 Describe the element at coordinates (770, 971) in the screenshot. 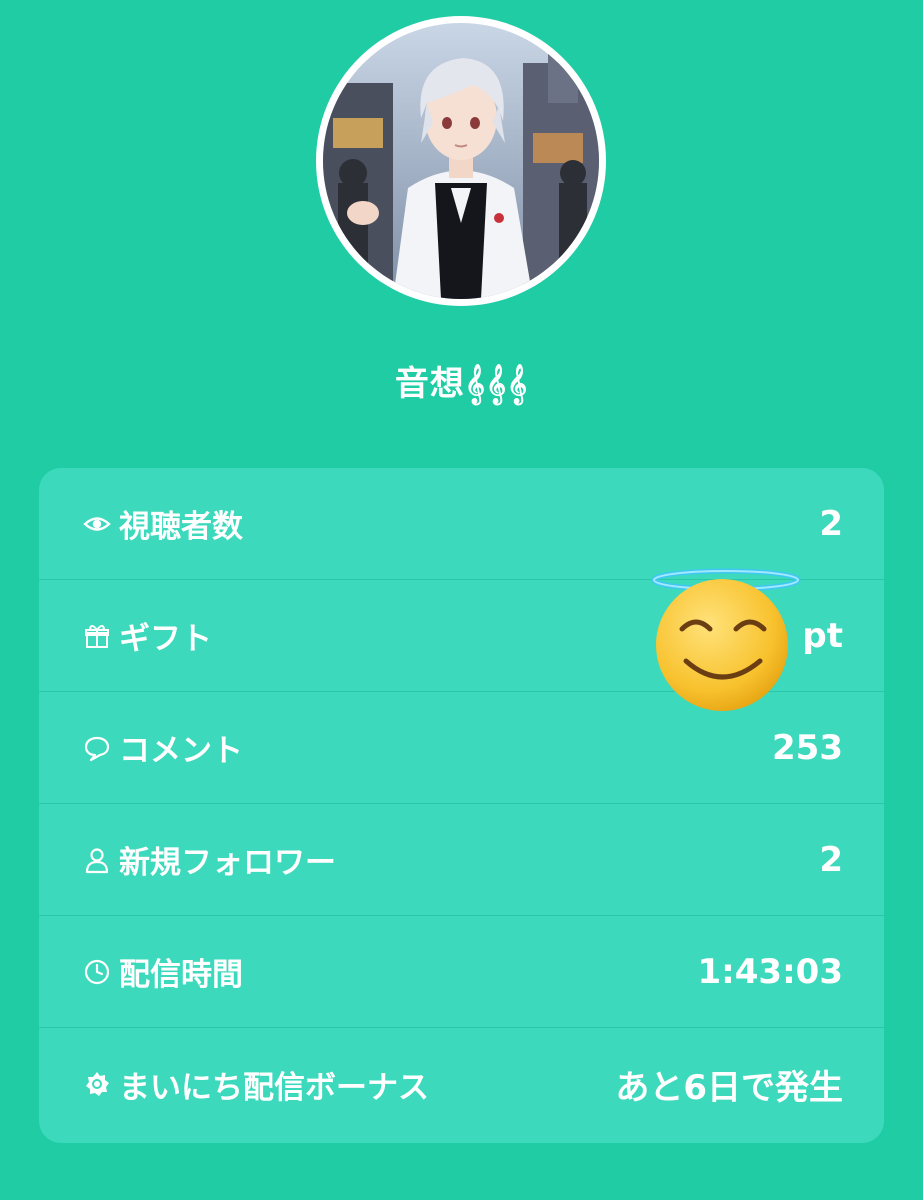

I see `stat-value: 1:43:03` at that location.